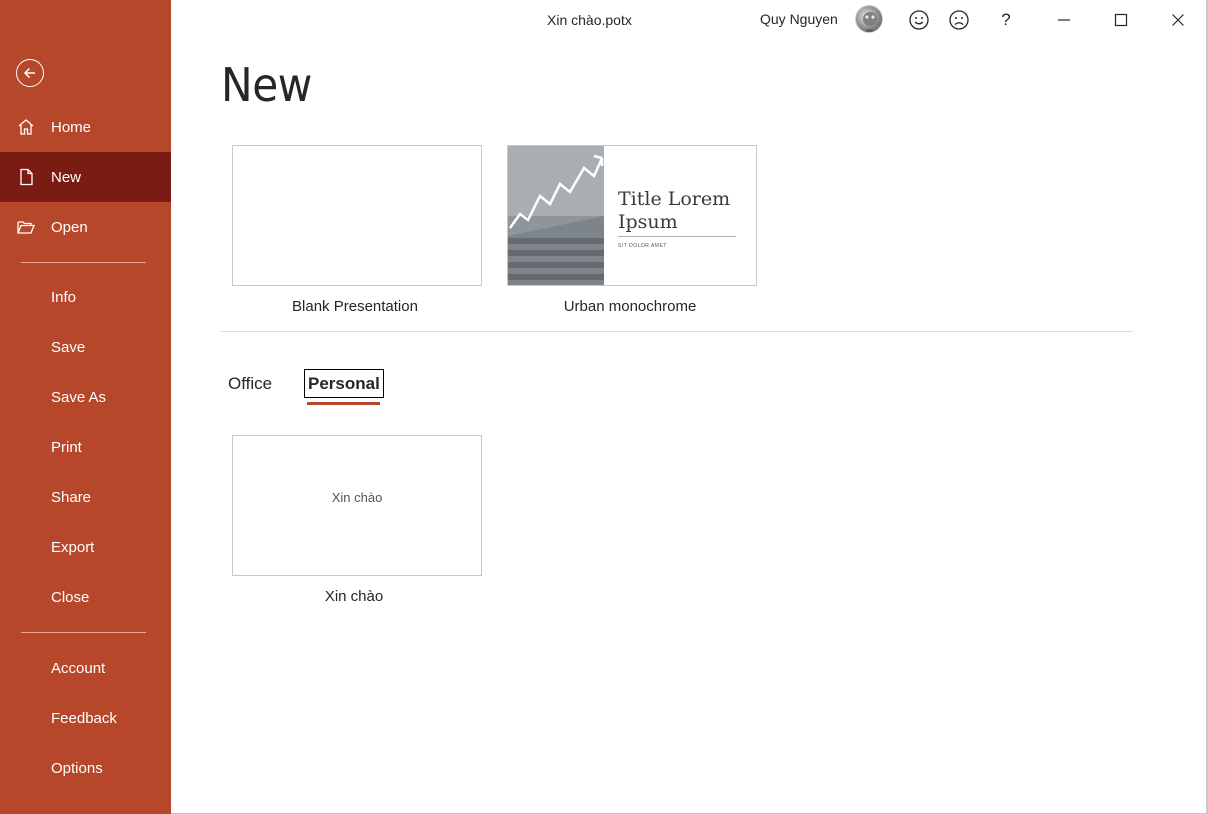 This screenshot has width=1208, height=814. I want to click on nav-export-label: Export, so click(73, 547).